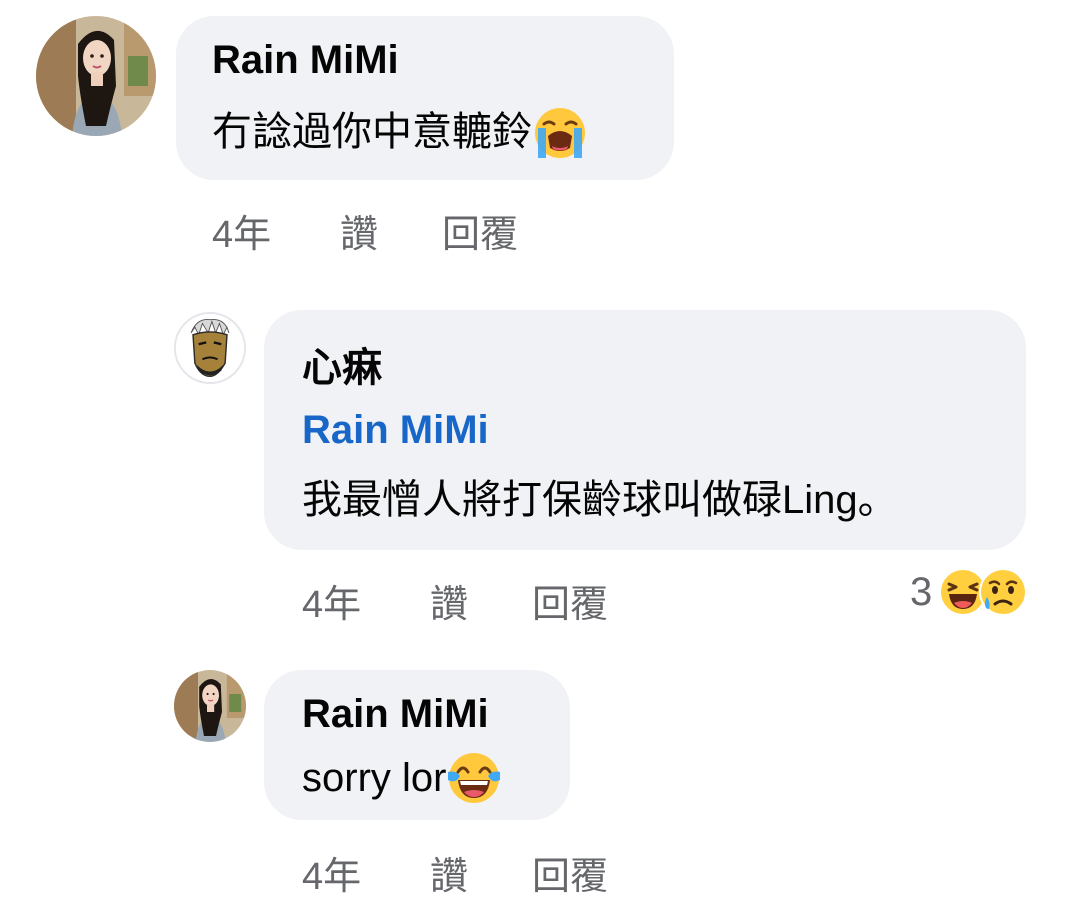 The width and height of the screenshot is (1079, 924). What do you see at coordinates (342, 368) in the screenshot?
I see `comment-author: 心痳` at bounding box center [342, 368].